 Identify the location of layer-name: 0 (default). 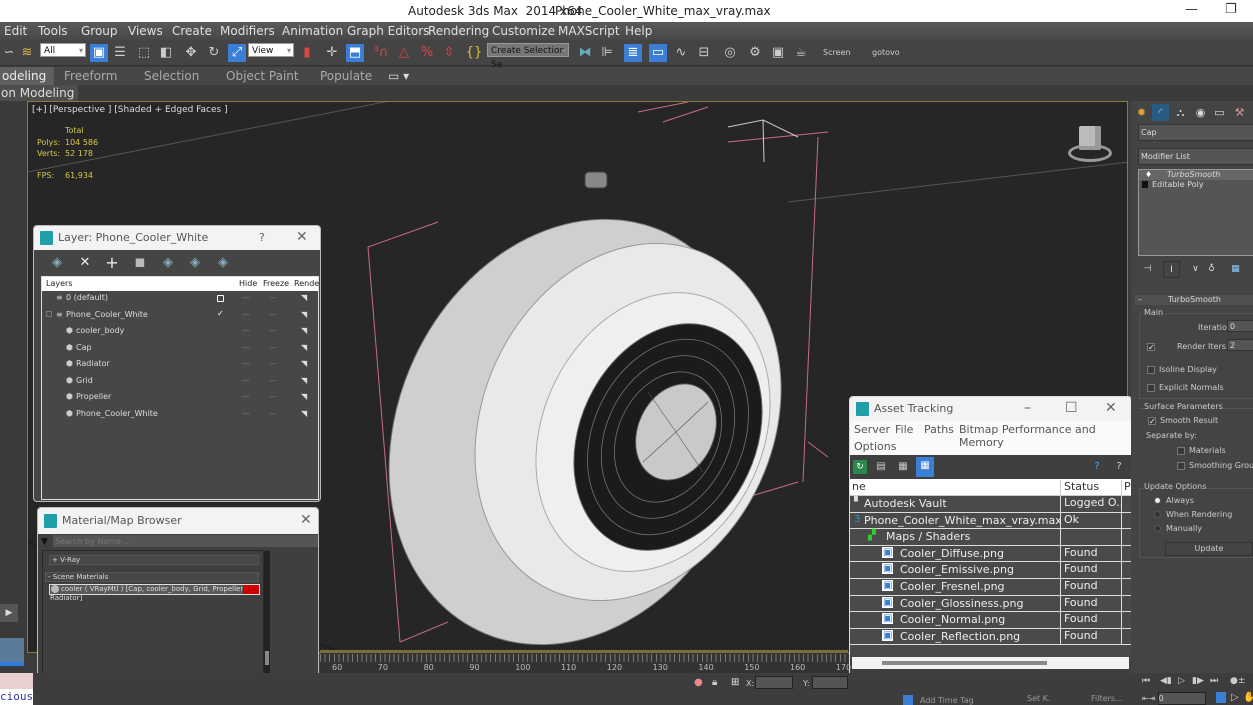
(87, 297).